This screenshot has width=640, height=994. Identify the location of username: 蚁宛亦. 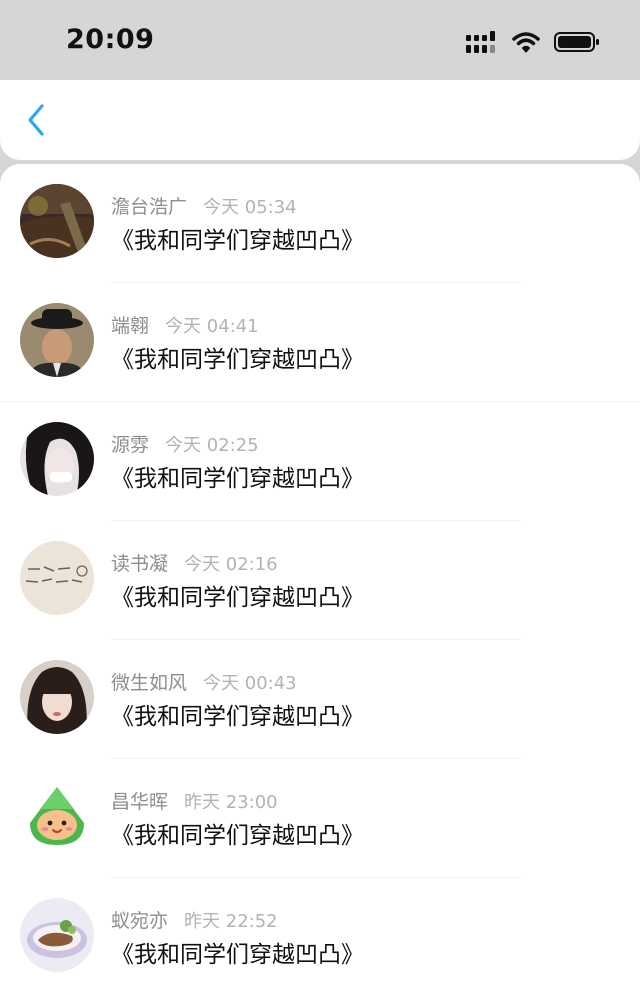
(139, 919).